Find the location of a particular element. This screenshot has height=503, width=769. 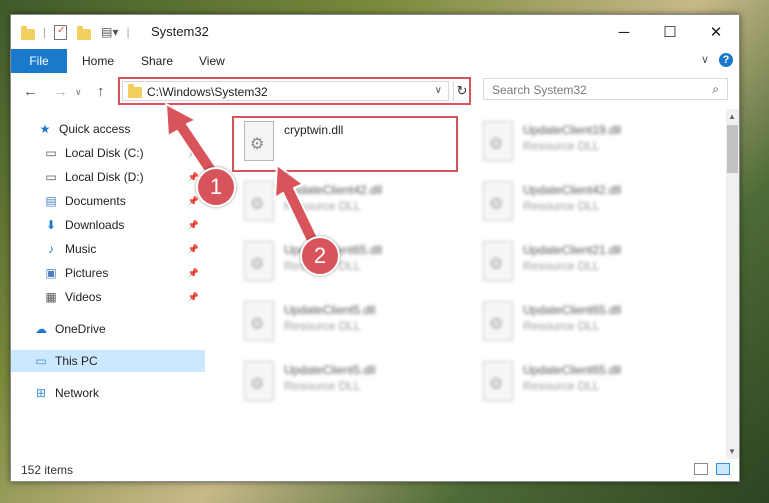

step-2-badge: 2 is located at coordinates (320, 256).